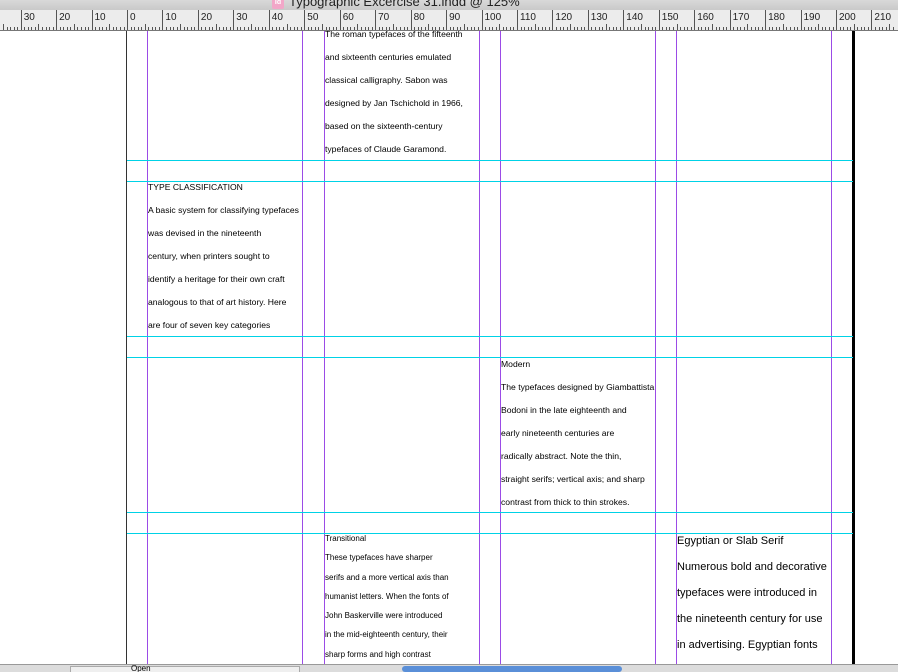  What do you see at coordinates (277, 17) in the screenshot?
I see `ruler-label: 40` at bounding box center [277, 17].